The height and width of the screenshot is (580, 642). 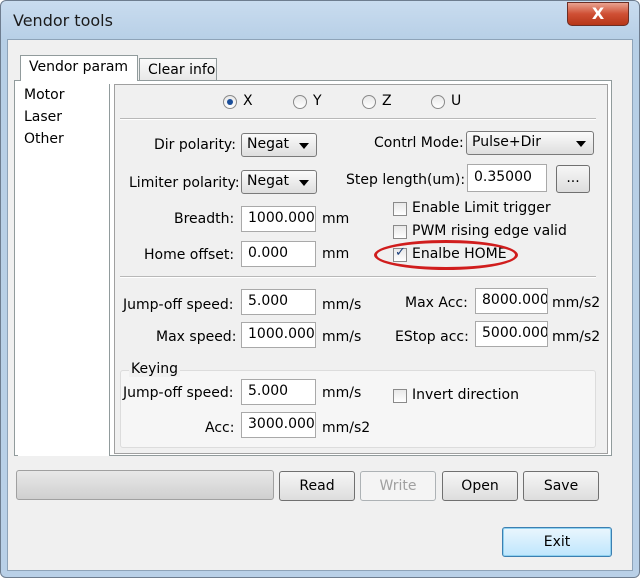 What do you see at coordinates (278, 335) in the screenshot?
I see `max-speed-input: 1000.000` at bounding box center [278, 335].